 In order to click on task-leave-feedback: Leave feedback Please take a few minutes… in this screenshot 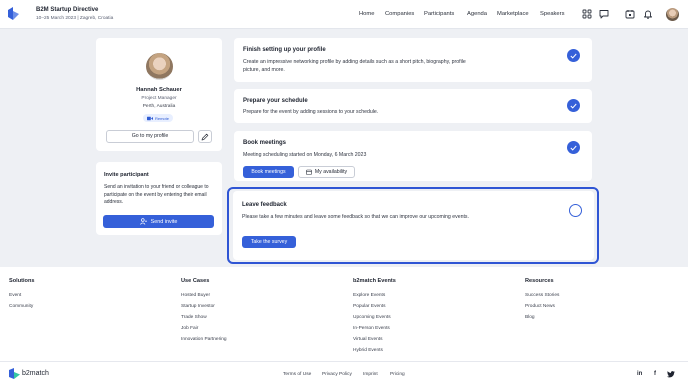, I will do `click(413, 225)`.